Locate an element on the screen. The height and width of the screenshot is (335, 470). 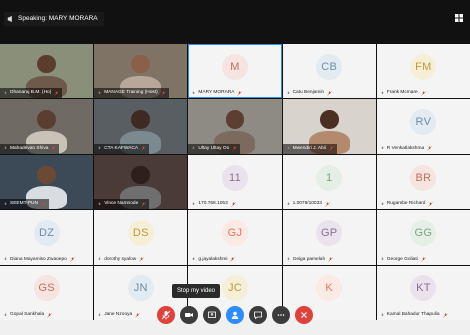
chat-button is located at coordinates (258, 315).